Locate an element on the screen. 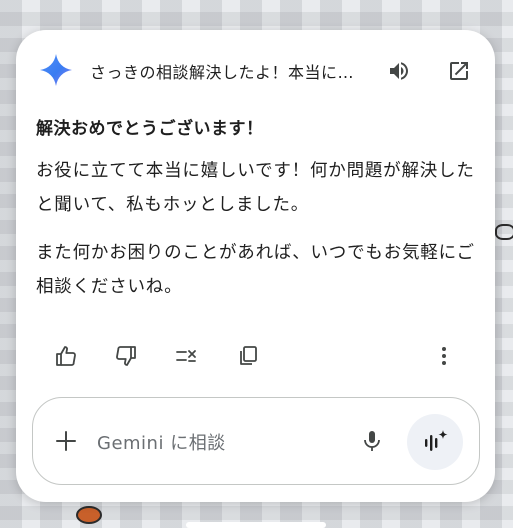  modify-response-button is located at coordinates (186, 356).